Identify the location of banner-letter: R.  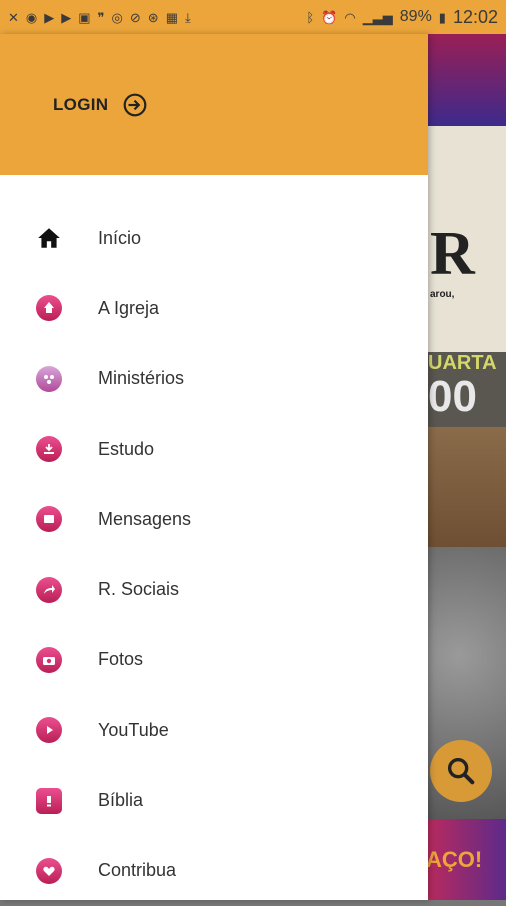
(452, 254).